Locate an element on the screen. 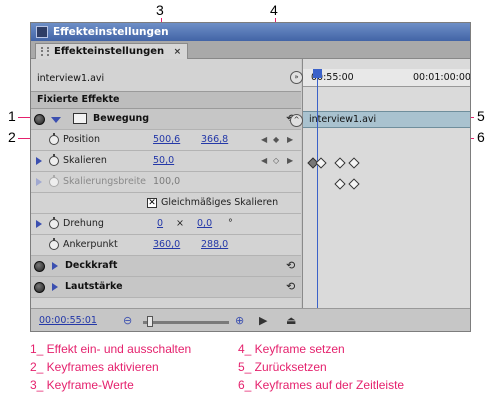 This screenshot has width=500, height=399. fast-forward-icon: » is located at coordinates (296, 77).